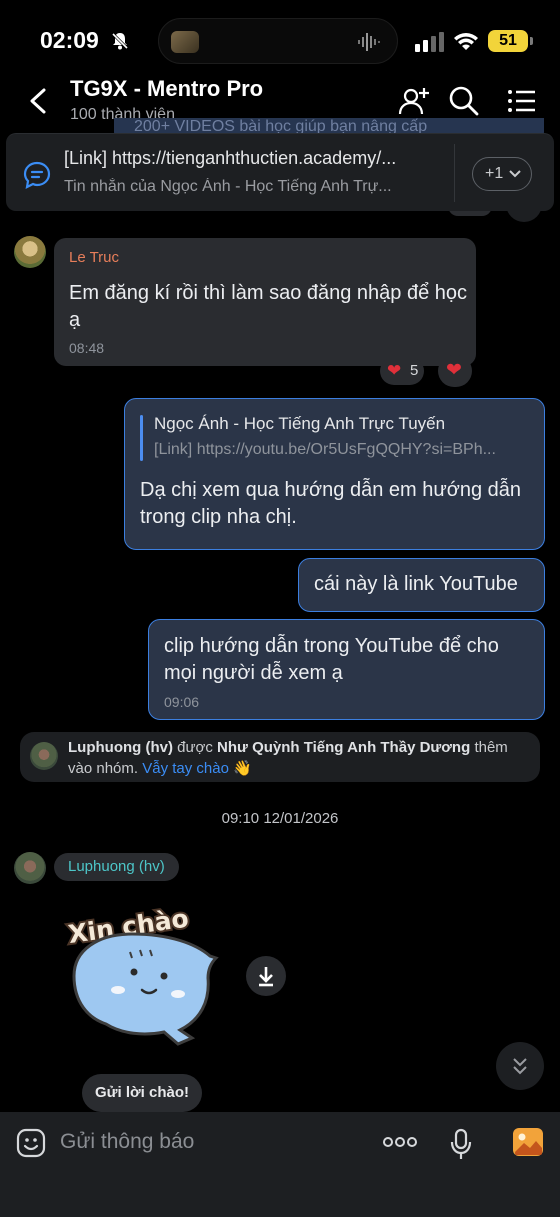 The height and width of the screenshot is (1217, 560). Describe the element at coordinates (464, 101) in the screenshot. I see `search-icon` at that location.